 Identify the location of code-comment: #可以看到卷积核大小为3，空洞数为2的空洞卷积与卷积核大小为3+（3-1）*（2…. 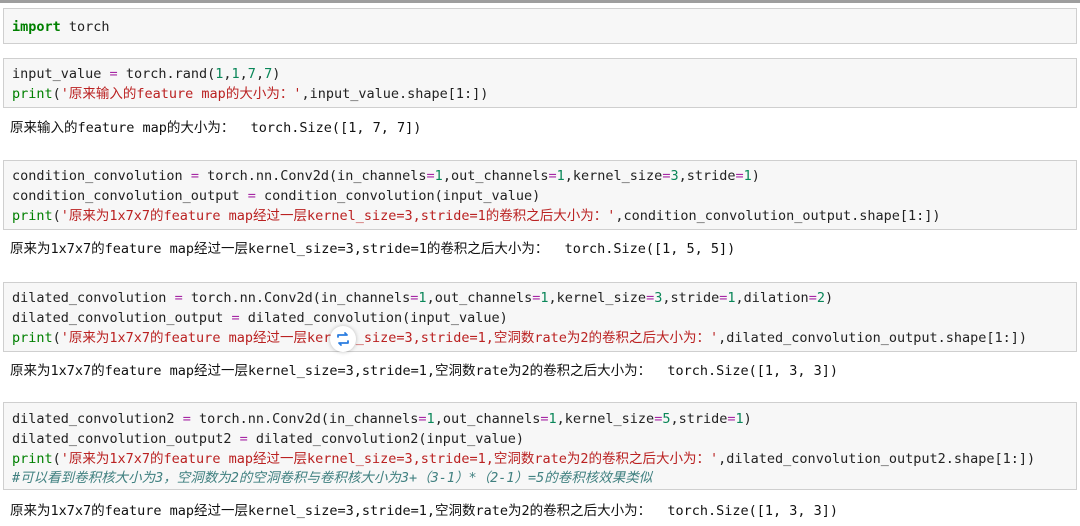
(332, 478).